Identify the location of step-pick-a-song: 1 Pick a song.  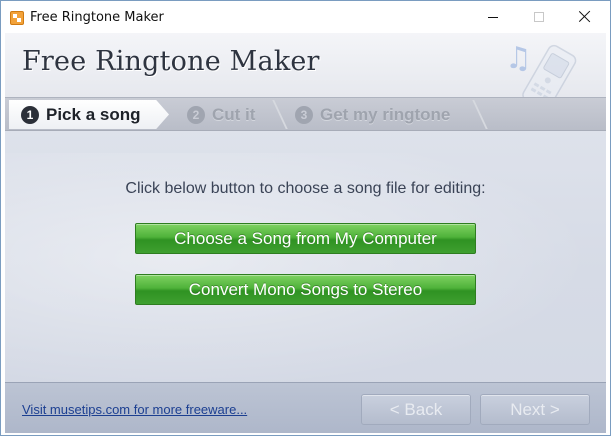
(89, 114).